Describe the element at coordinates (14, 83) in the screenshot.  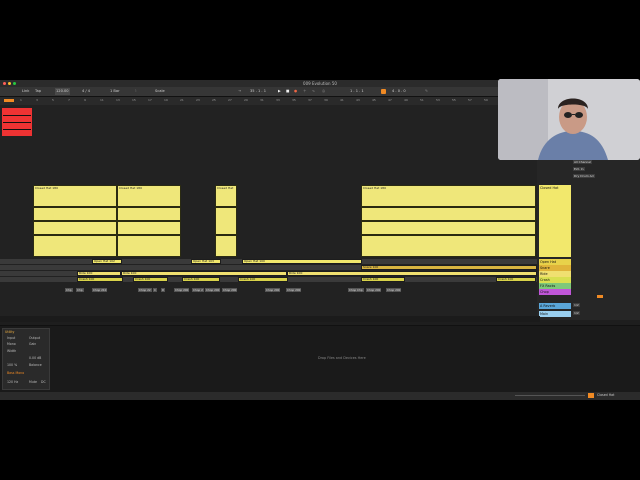
I see `maximize-window-icon` at that location.